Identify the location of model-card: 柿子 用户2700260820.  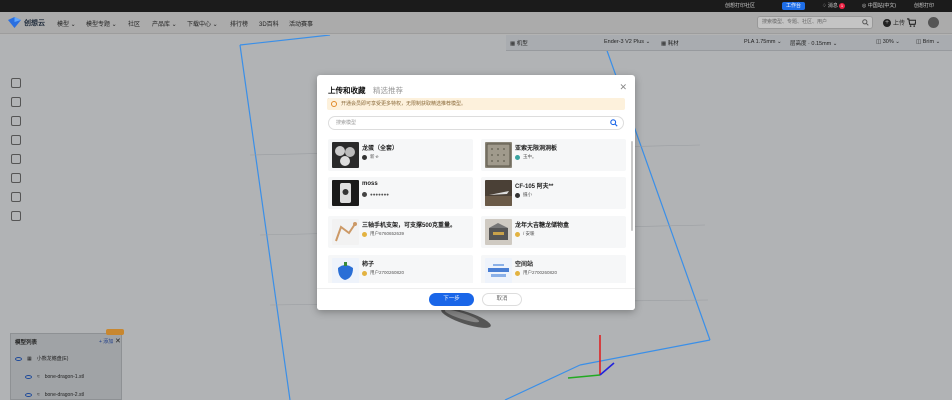
(400, 269).